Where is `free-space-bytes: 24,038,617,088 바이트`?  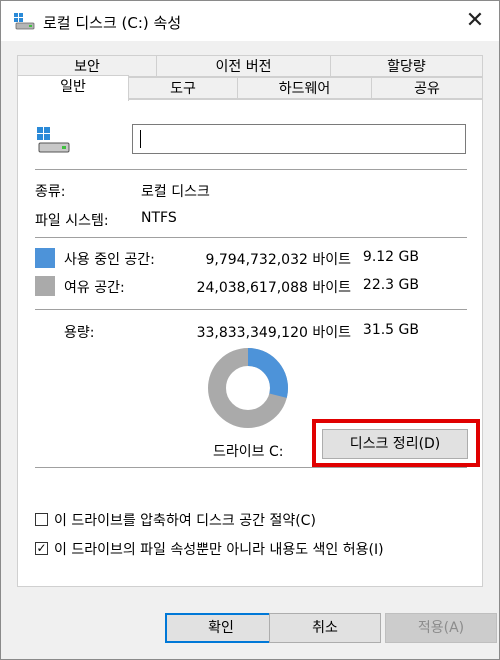 free-space-bytes: 24,038,617,088 바이트 is located at coordinates (273, 288).